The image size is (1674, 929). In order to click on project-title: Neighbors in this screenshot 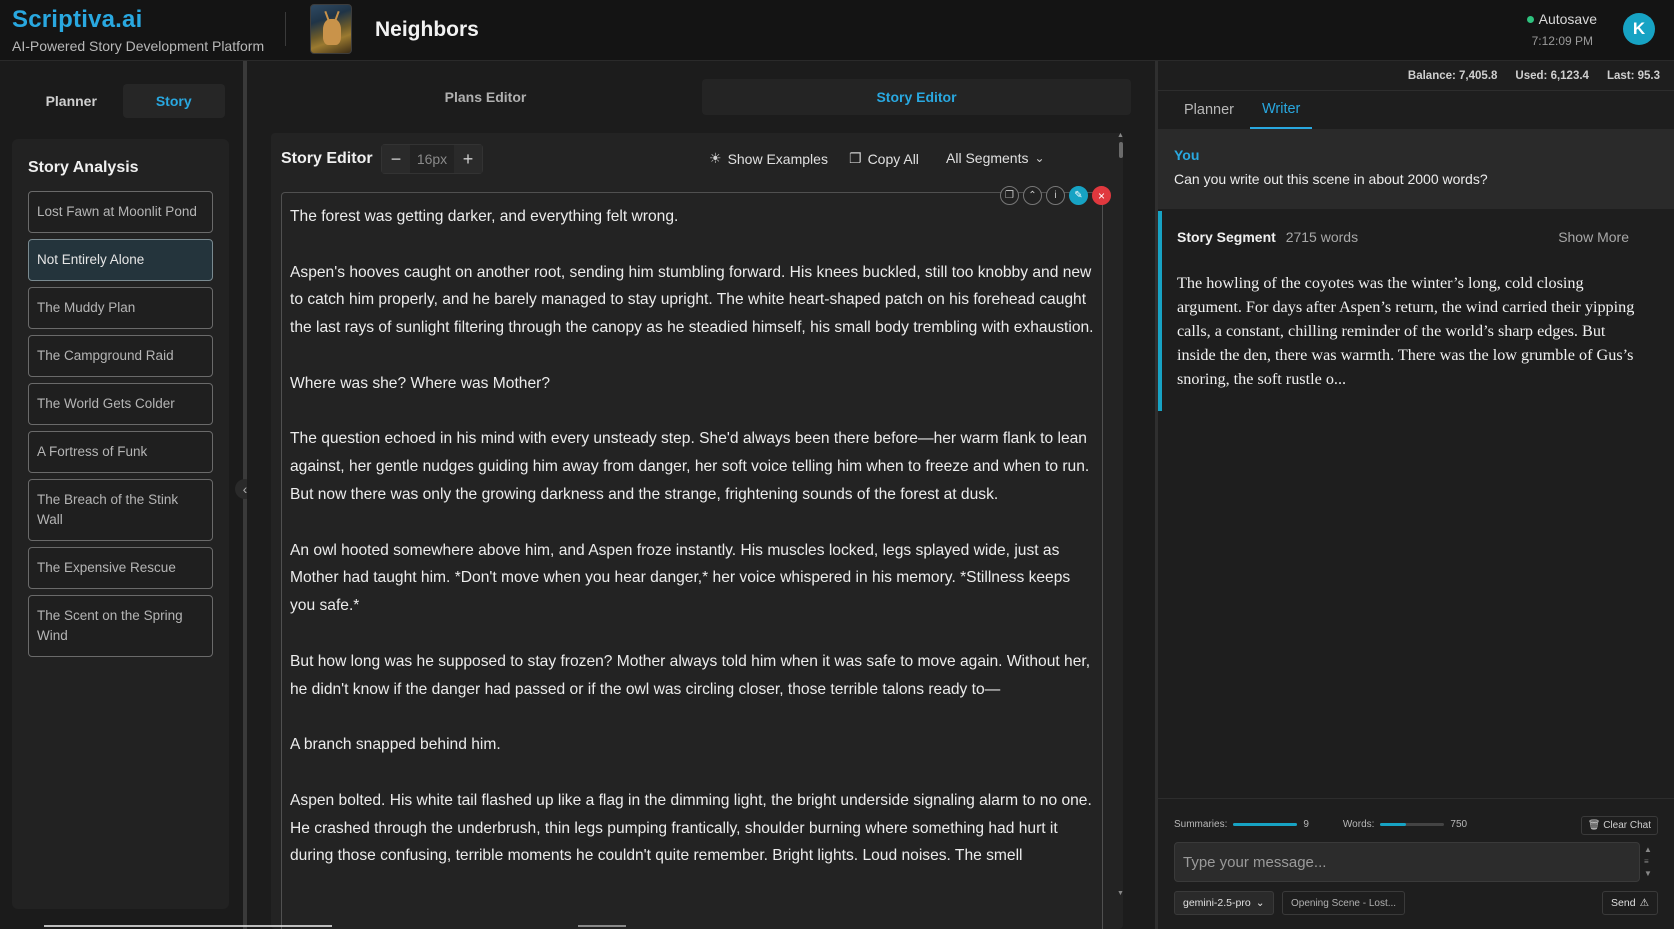, I will do `click(427, 29)`.